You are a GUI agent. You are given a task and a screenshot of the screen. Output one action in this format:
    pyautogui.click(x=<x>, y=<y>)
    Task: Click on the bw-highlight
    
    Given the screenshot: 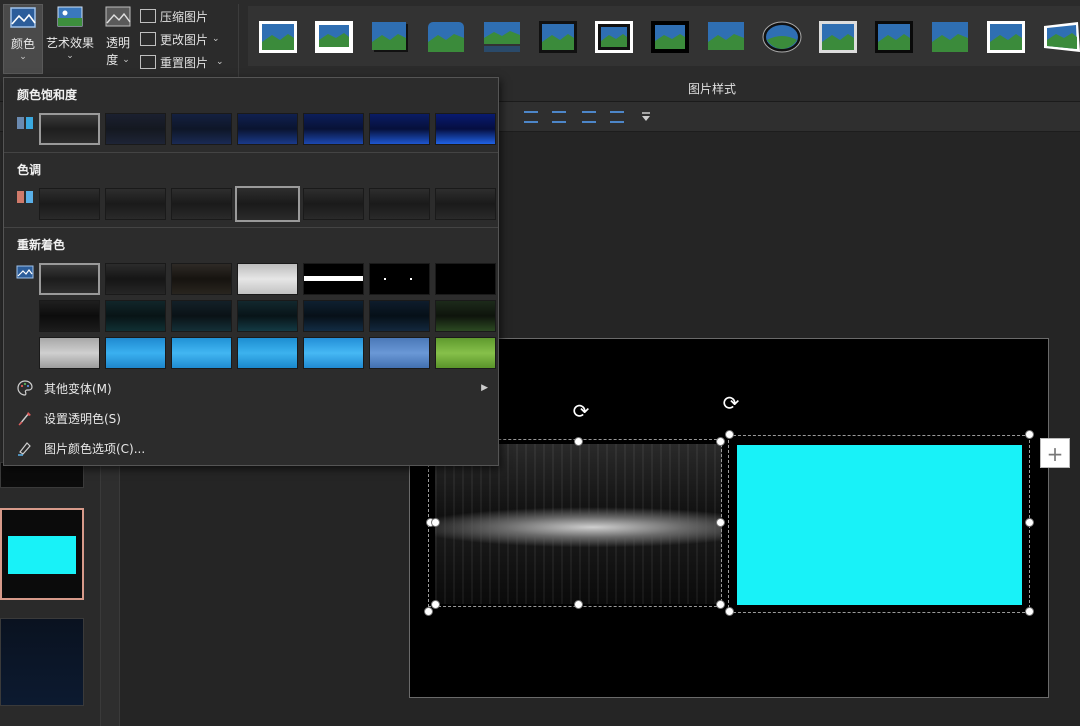 What is the action you would take?
    pyautogui.click(x=333, y=278)
    